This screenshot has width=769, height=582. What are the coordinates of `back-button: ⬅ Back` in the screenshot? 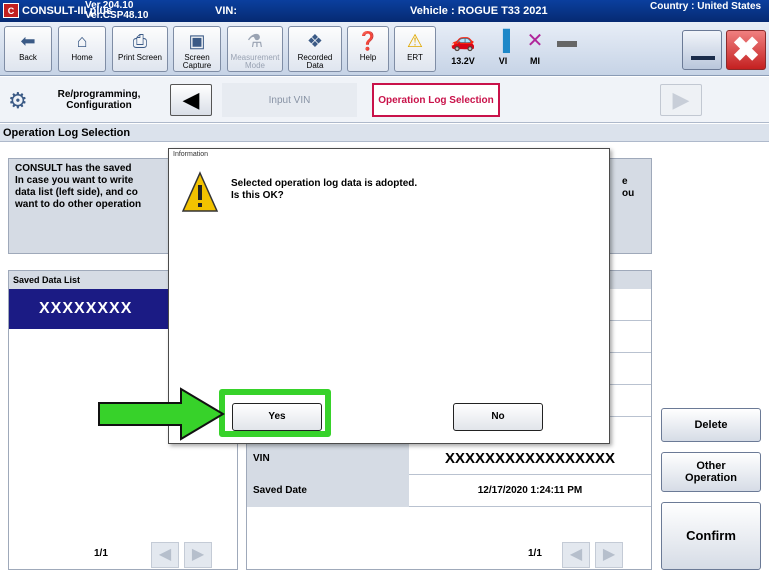 It's located at (28, 49).